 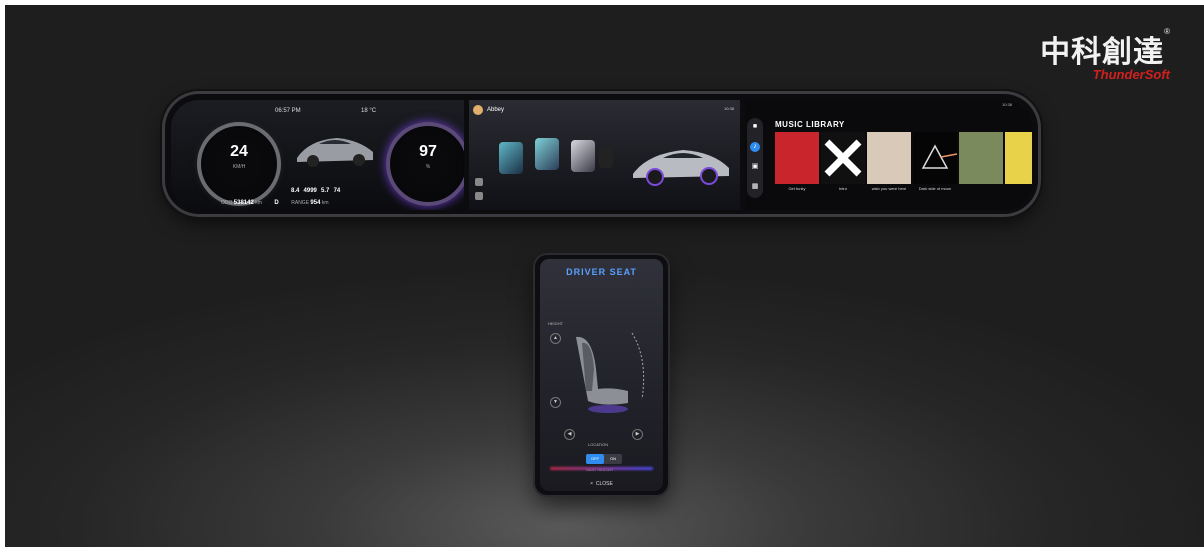 I want to click on speed-gauge: 24 KM/H, so click(x=239, y=164).